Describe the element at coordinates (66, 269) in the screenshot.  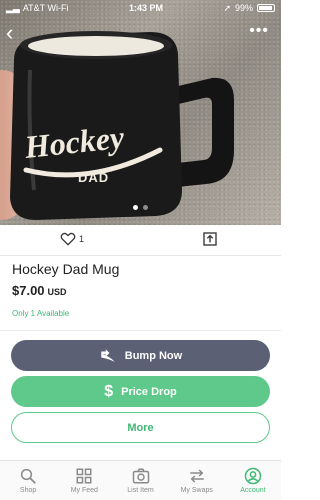
I see `listing-title: Hockey Dad Mug` at that location.